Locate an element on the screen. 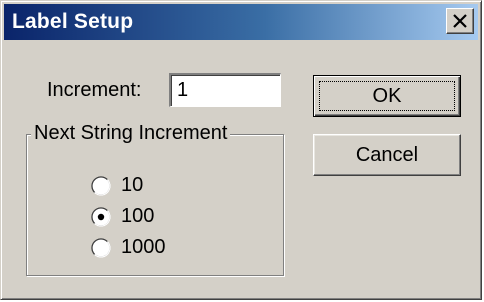 The width and height of the screenshot is (484, 302). title-bar: Label Setup is located at coordinates (241, 22).